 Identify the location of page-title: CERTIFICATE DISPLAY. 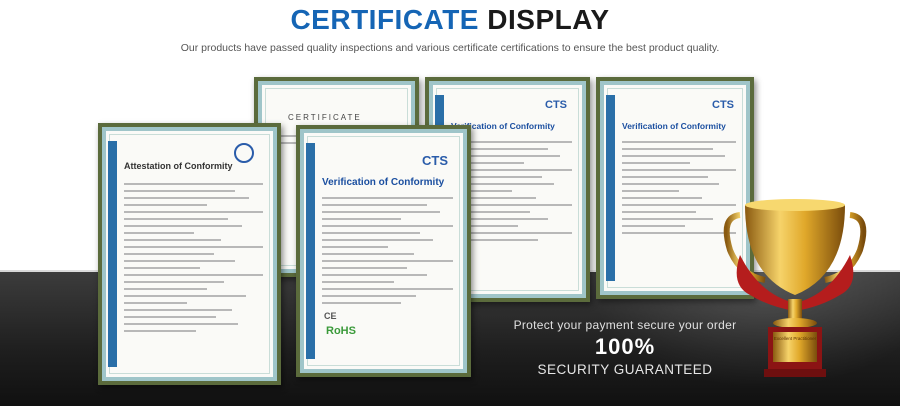
(450, 20).